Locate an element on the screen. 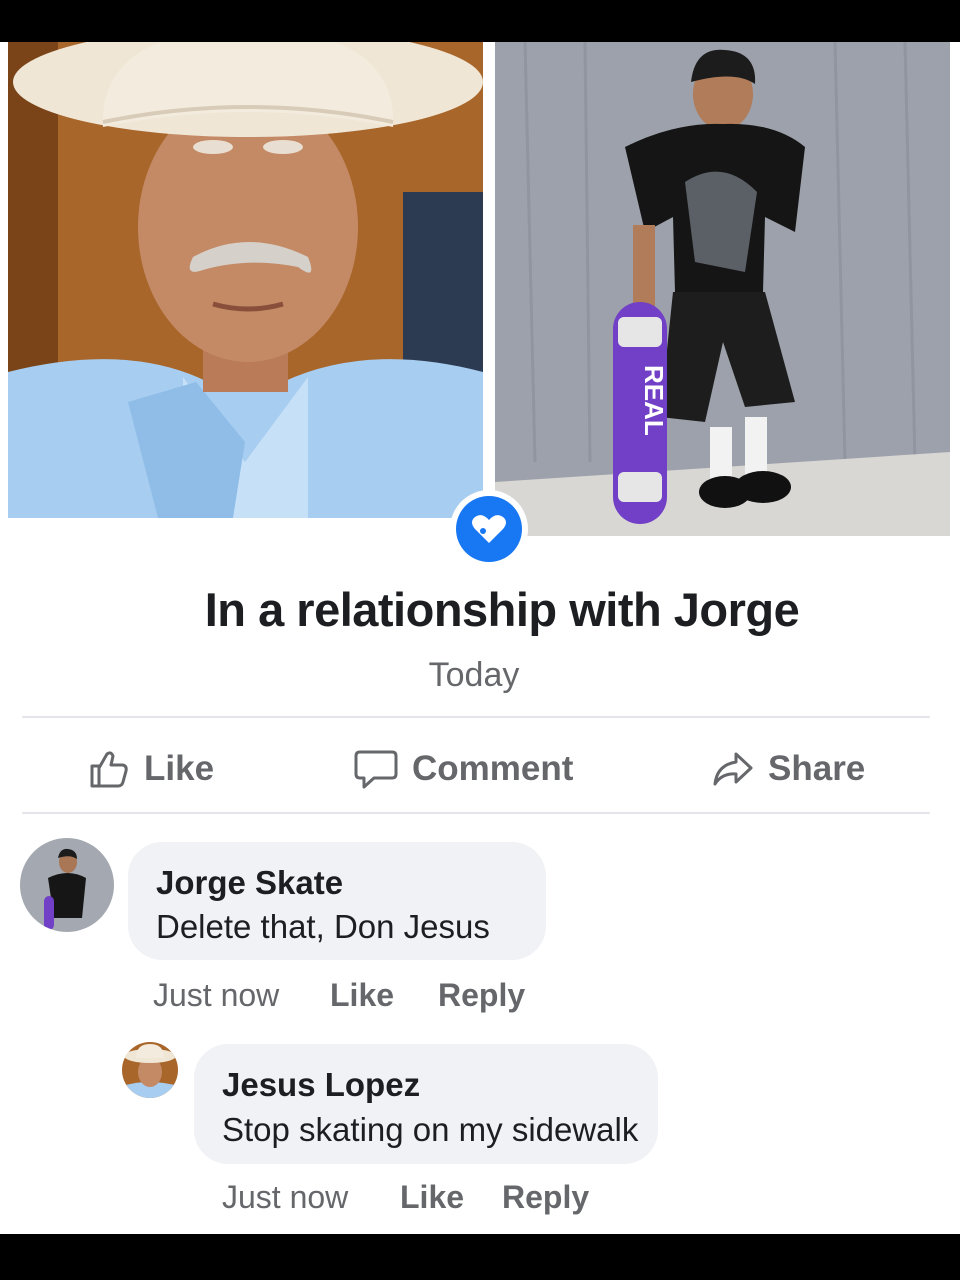 Image resolution: width=960 pixels, height=1280 pixels. post-date: Today is located at coordinates (474, 675).